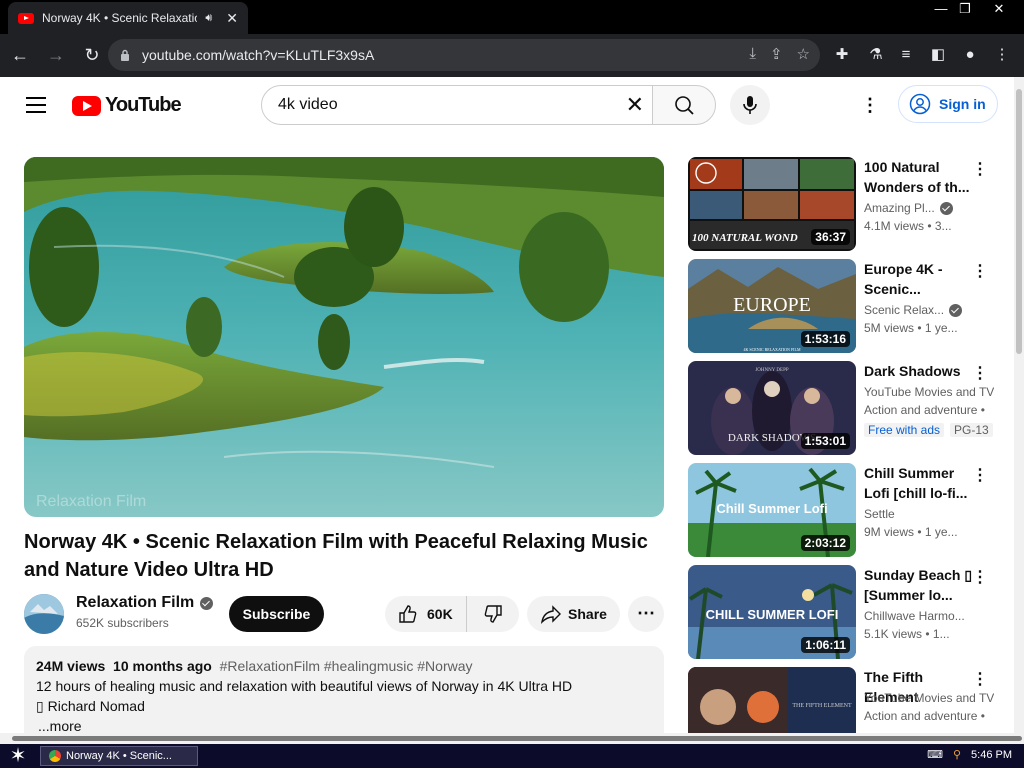  Describe the element at coordinates (464, 55) in the screenshot. I see `address-bar: youtube.com/watch?v=KLuTLF3x9sA ⤓ ⇪ ☆` at that location.